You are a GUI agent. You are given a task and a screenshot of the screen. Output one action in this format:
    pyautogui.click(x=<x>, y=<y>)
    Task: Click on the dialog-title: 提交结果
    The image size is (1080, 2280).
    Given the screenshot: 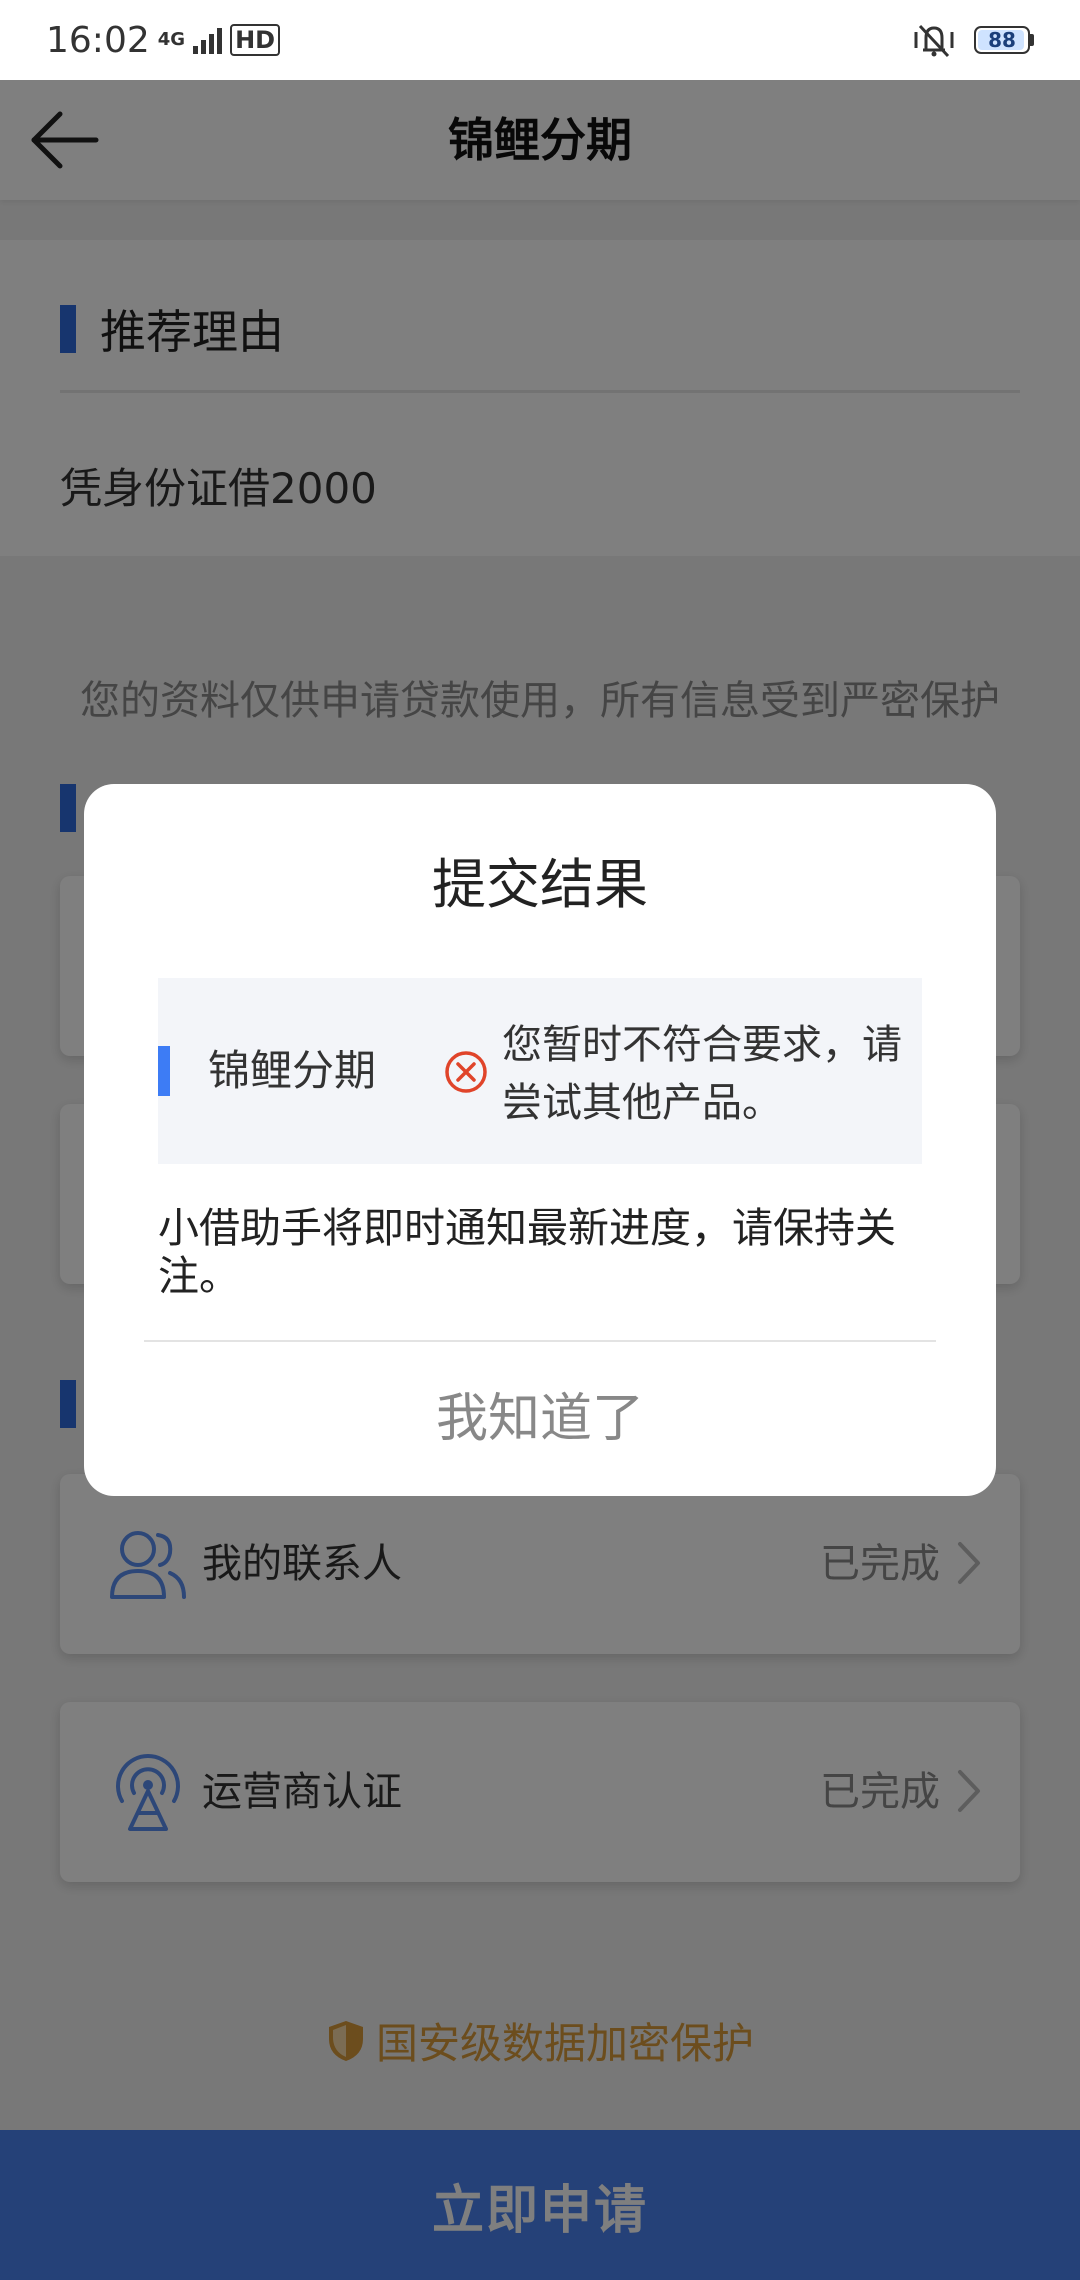 What is the action you would take?
    pyautogui.click(x=540, y=884)
    